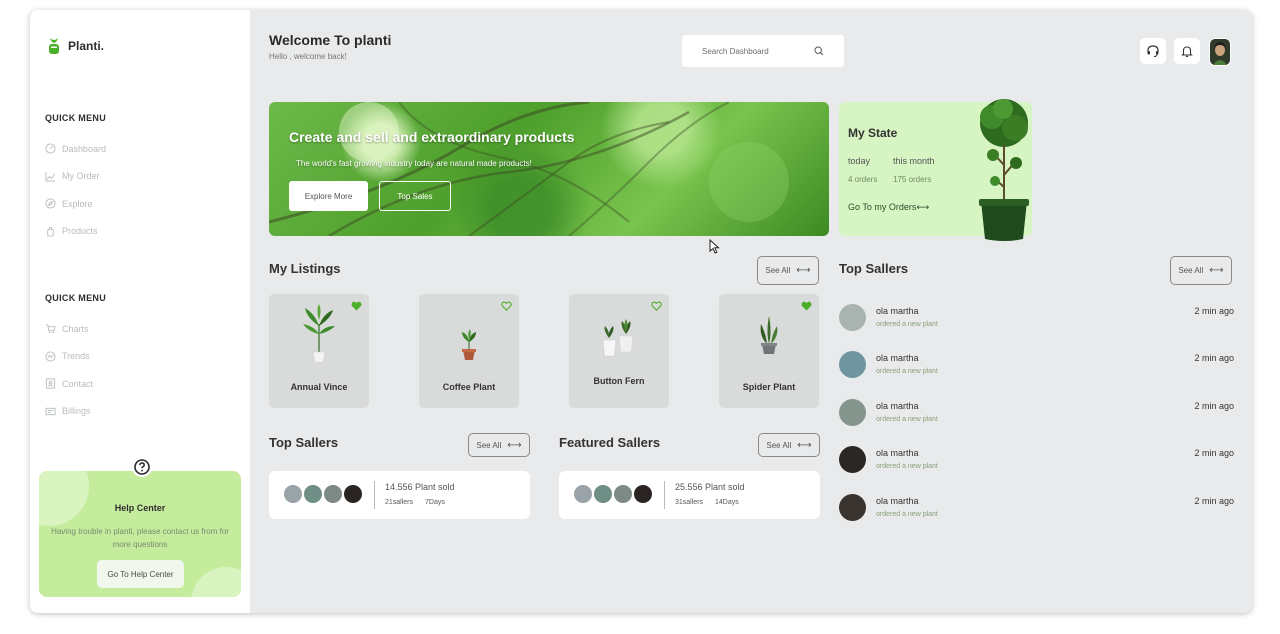  I want to click on support-button, so click(1153, 51).